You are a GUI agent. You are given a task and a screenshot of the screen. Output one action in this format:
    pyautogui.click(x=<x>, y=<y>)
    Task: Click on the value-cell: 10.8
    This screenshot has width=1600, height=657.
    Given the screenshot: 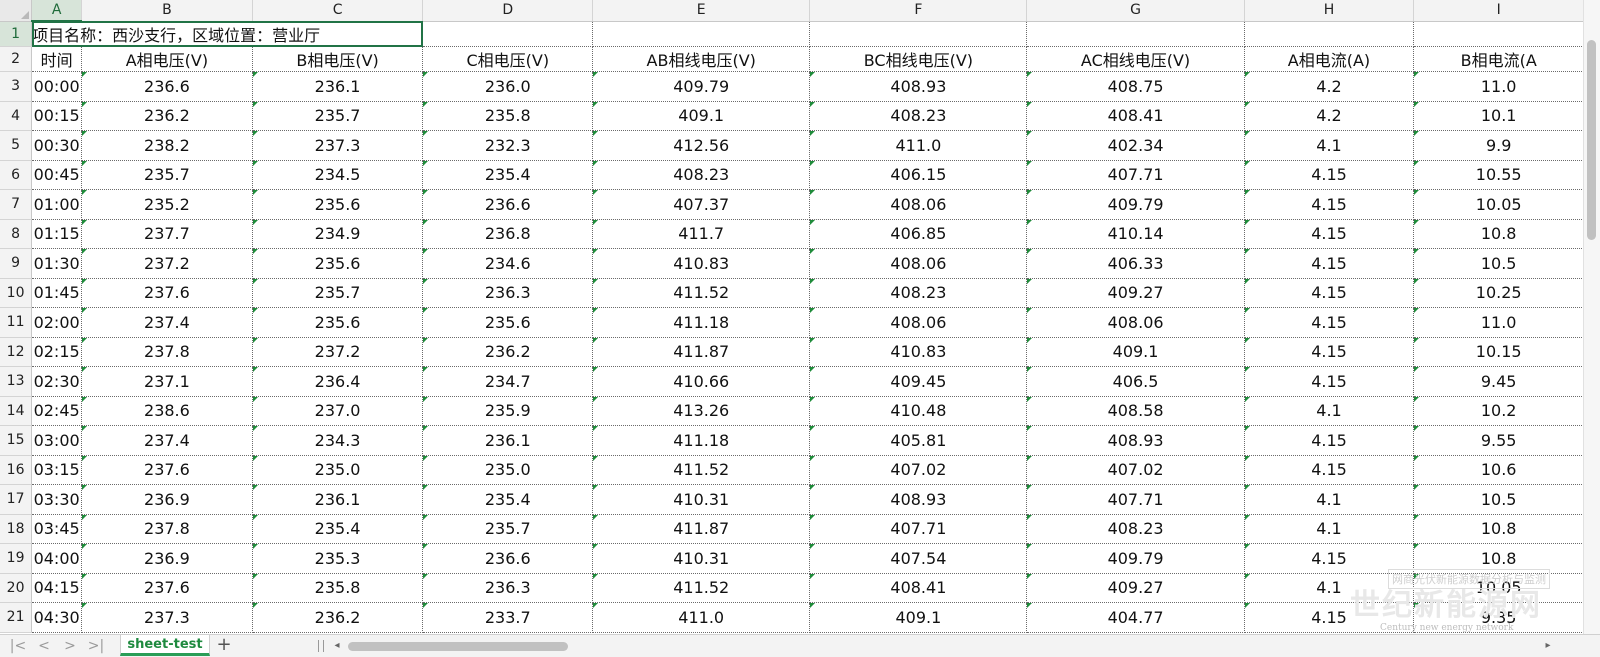 What is the action you would take?
    pyautogui.click(x=1498, y=529)
    